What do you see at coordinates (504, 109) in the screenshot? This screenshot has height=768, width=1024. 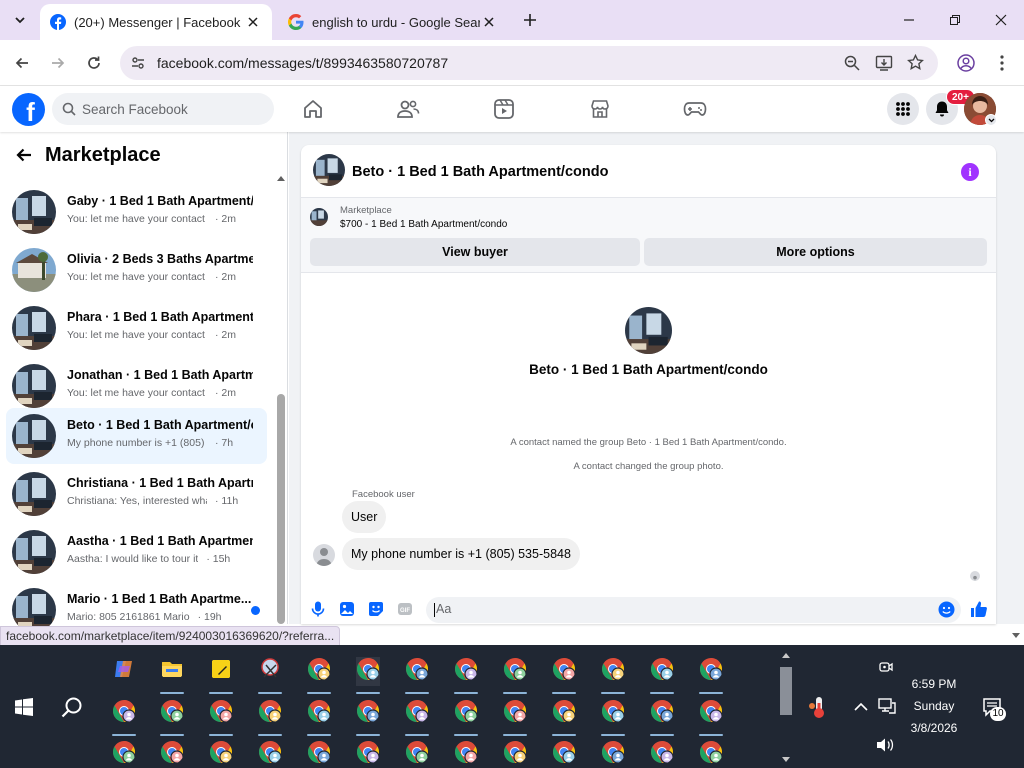 I see `nav-video` at bounding box center [504, 109].